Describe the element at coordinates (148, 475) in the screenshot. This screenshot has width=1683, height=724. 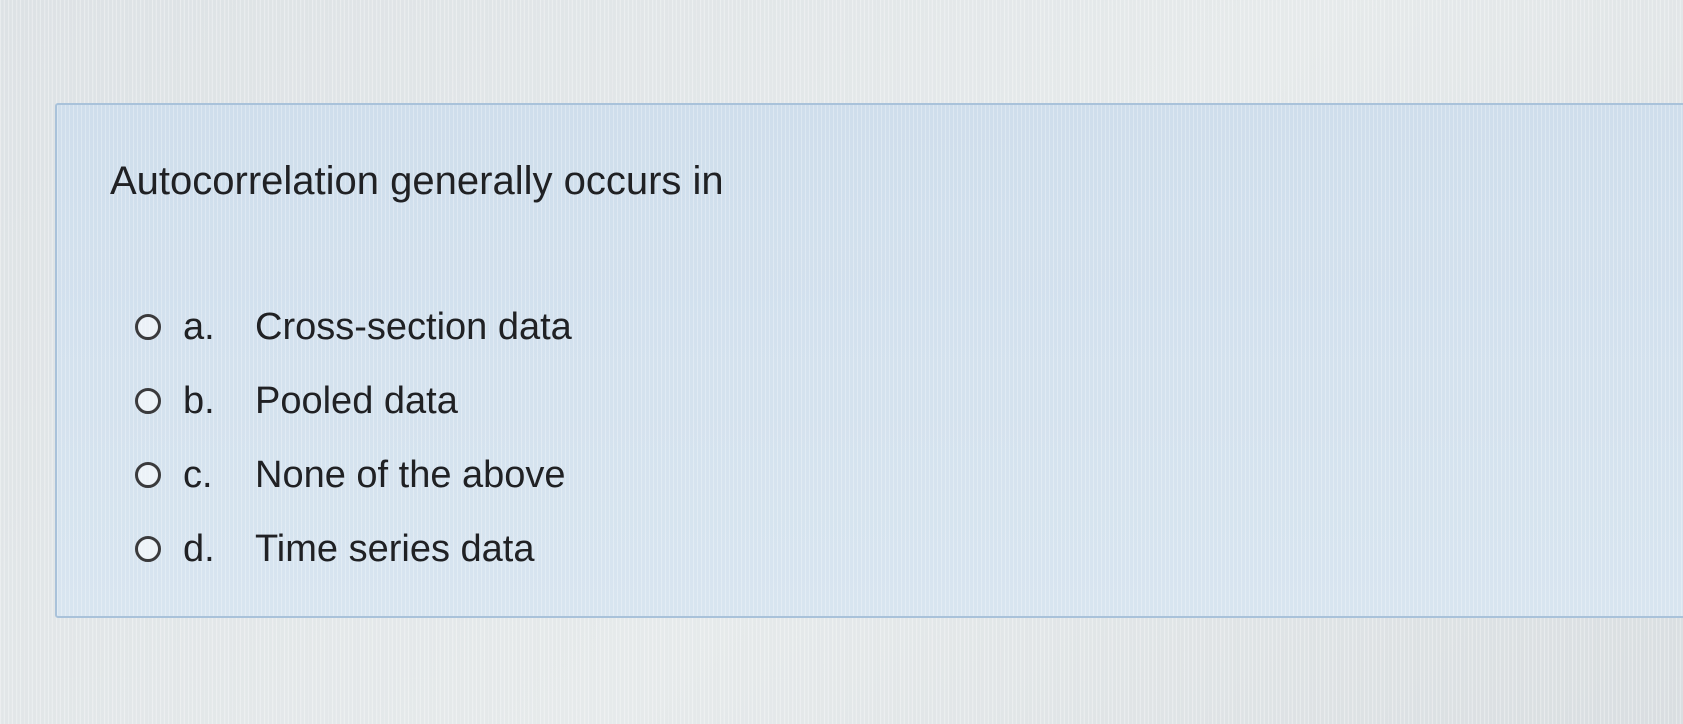
I see `radio-button-c` at that location.